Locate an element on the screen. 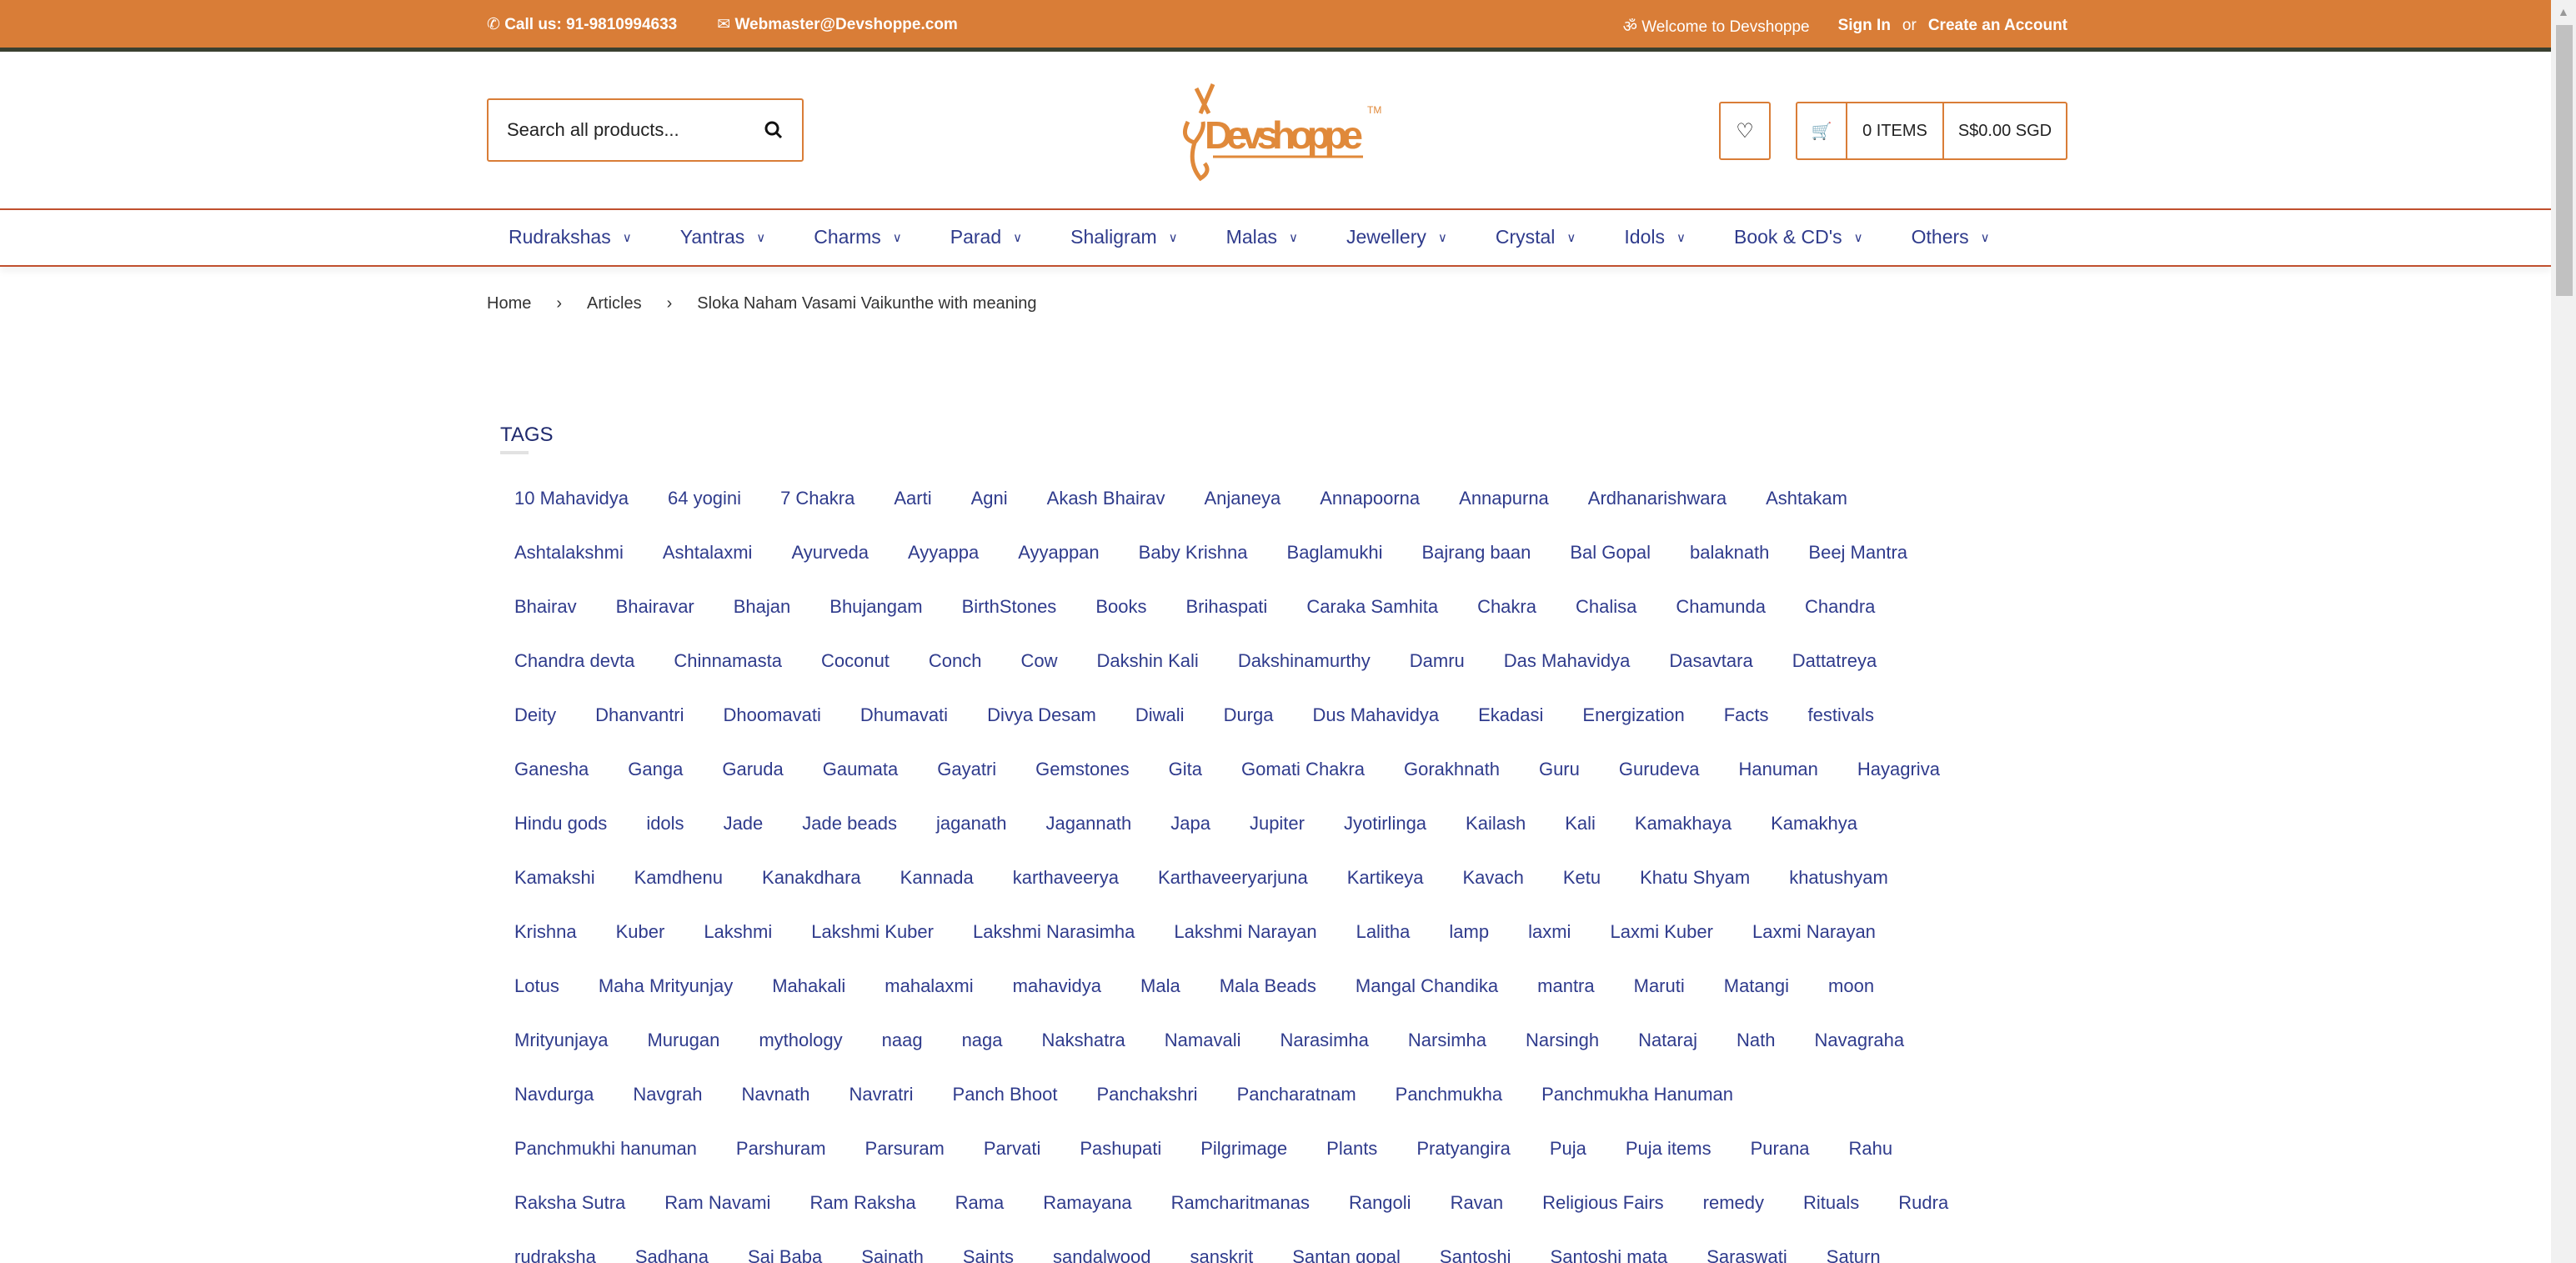 This screenshot has height=1263, width=2576. tag-link: festivals is located at coordinates (1841, 715).